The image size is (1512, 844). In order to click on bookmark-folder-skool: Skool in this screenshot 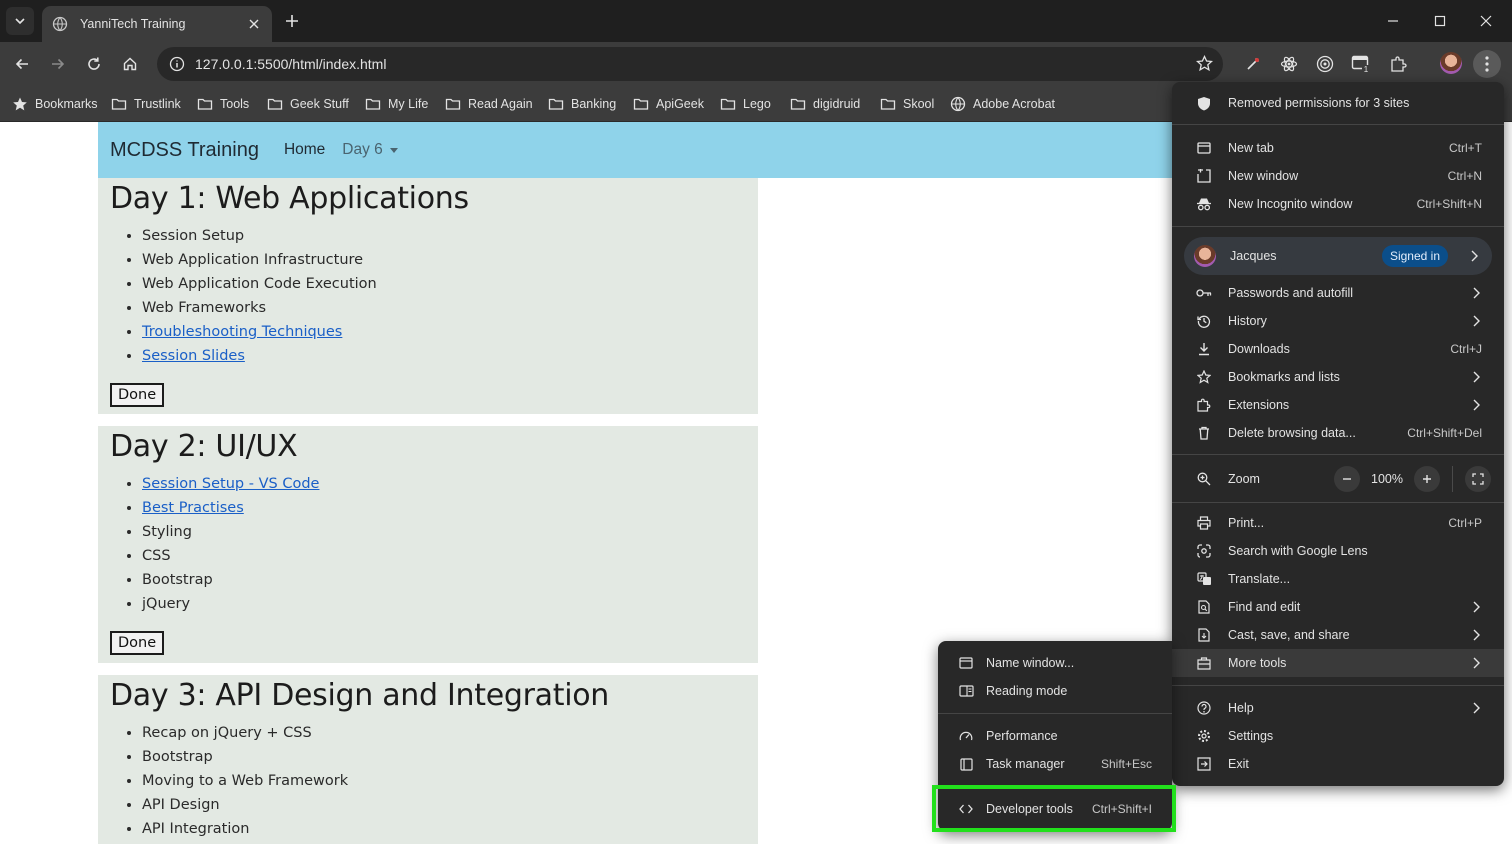, I will do `click(907, 104)`.